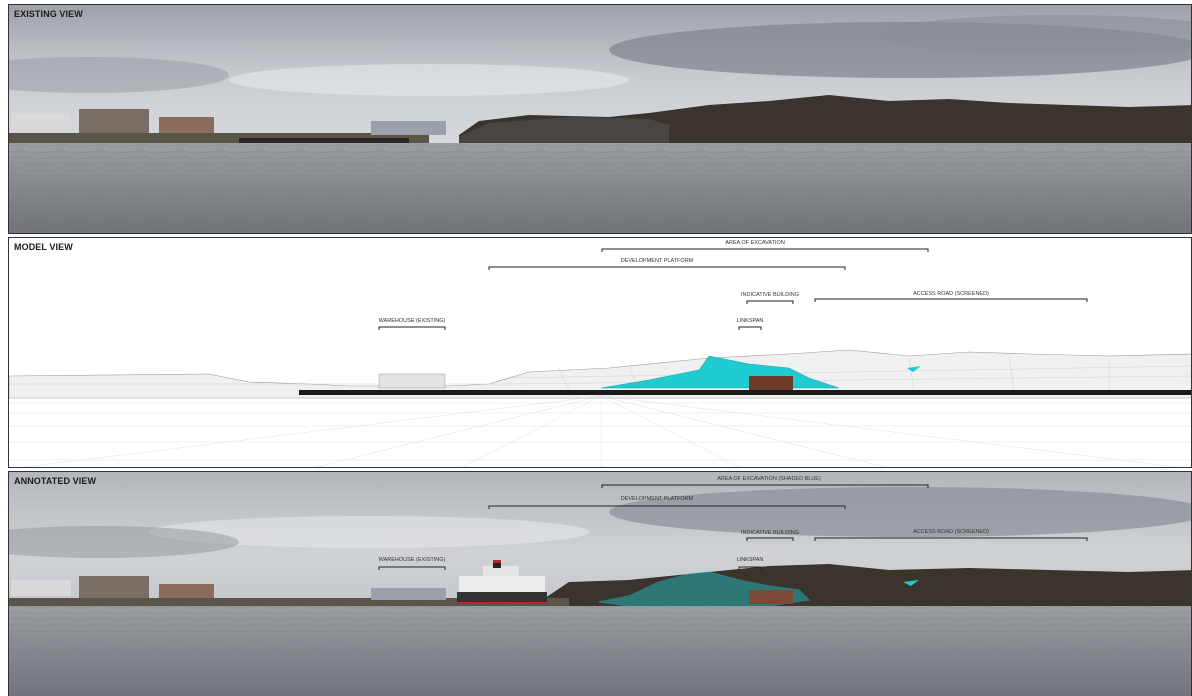 The image size is (1192, 696). Describe the element at coordinates (43, 247) in the screenshot. I see `panel-title: MODEL VIEW` at that location.